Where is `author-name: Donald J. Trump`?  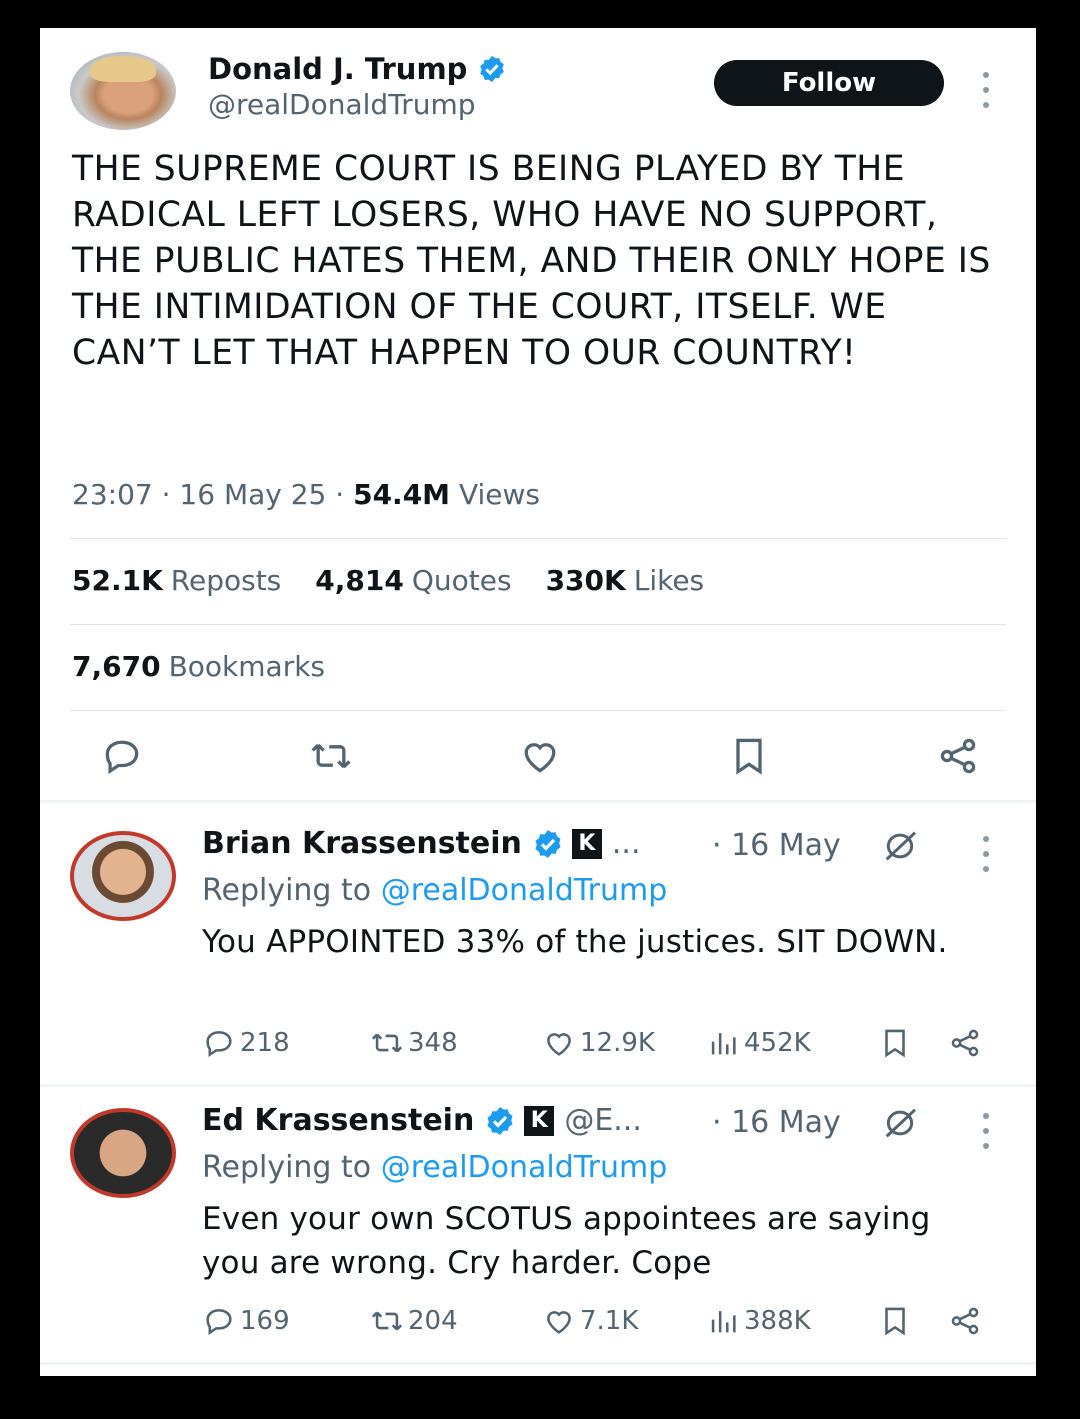
author-name: Donald J. Trump is located at coordinates (337, 69).